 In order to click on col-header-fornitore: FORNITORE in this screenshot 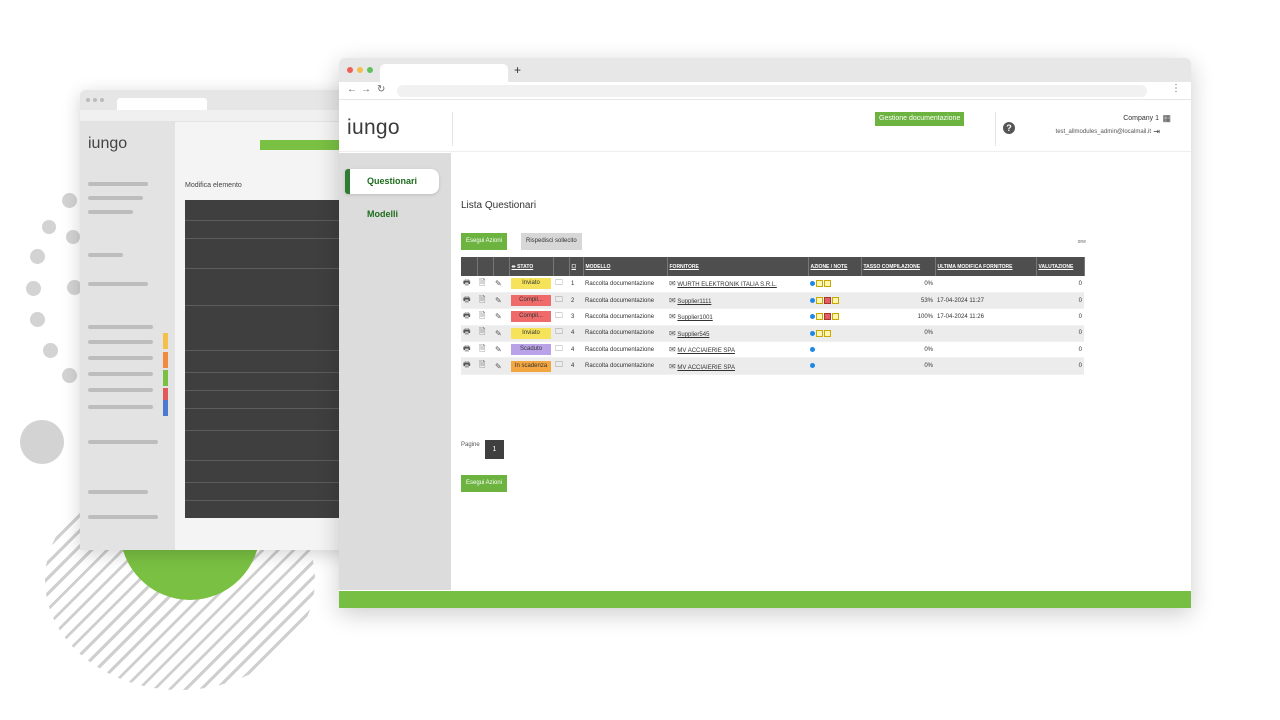, I will do `click(738, 266)`.